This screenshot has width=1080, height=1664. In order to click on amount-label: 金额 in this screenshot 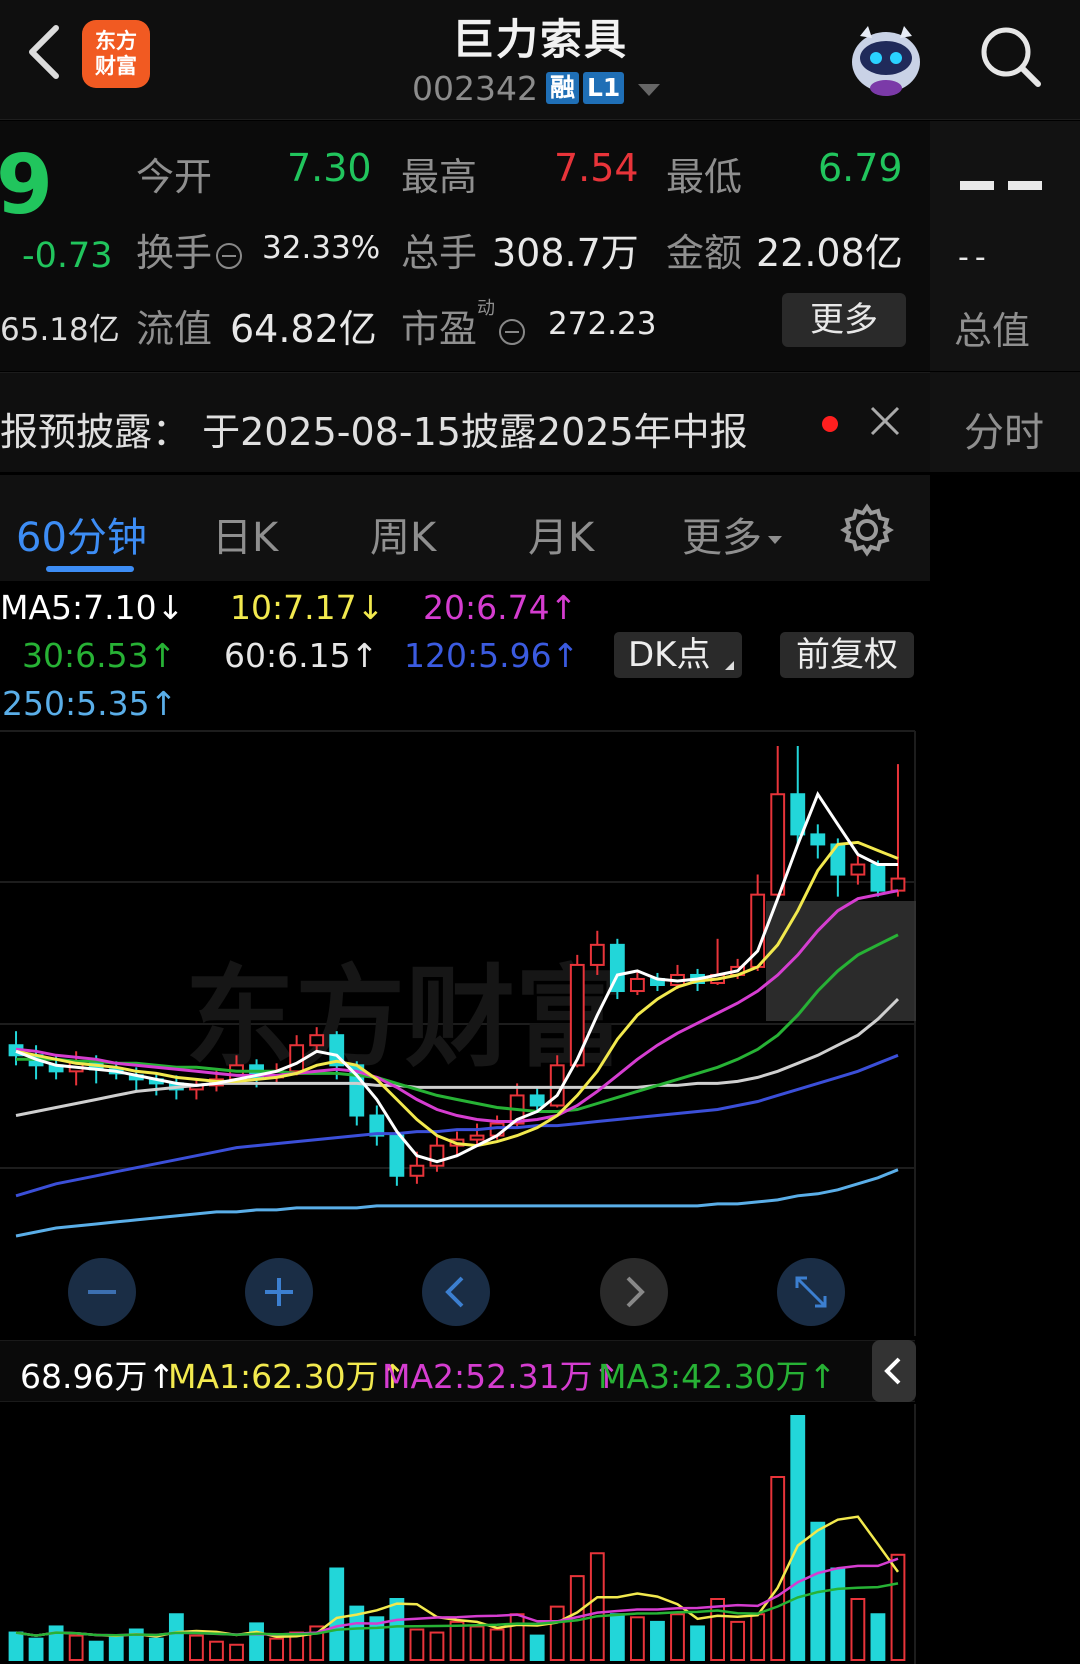, I will do `click(704, 253)`.